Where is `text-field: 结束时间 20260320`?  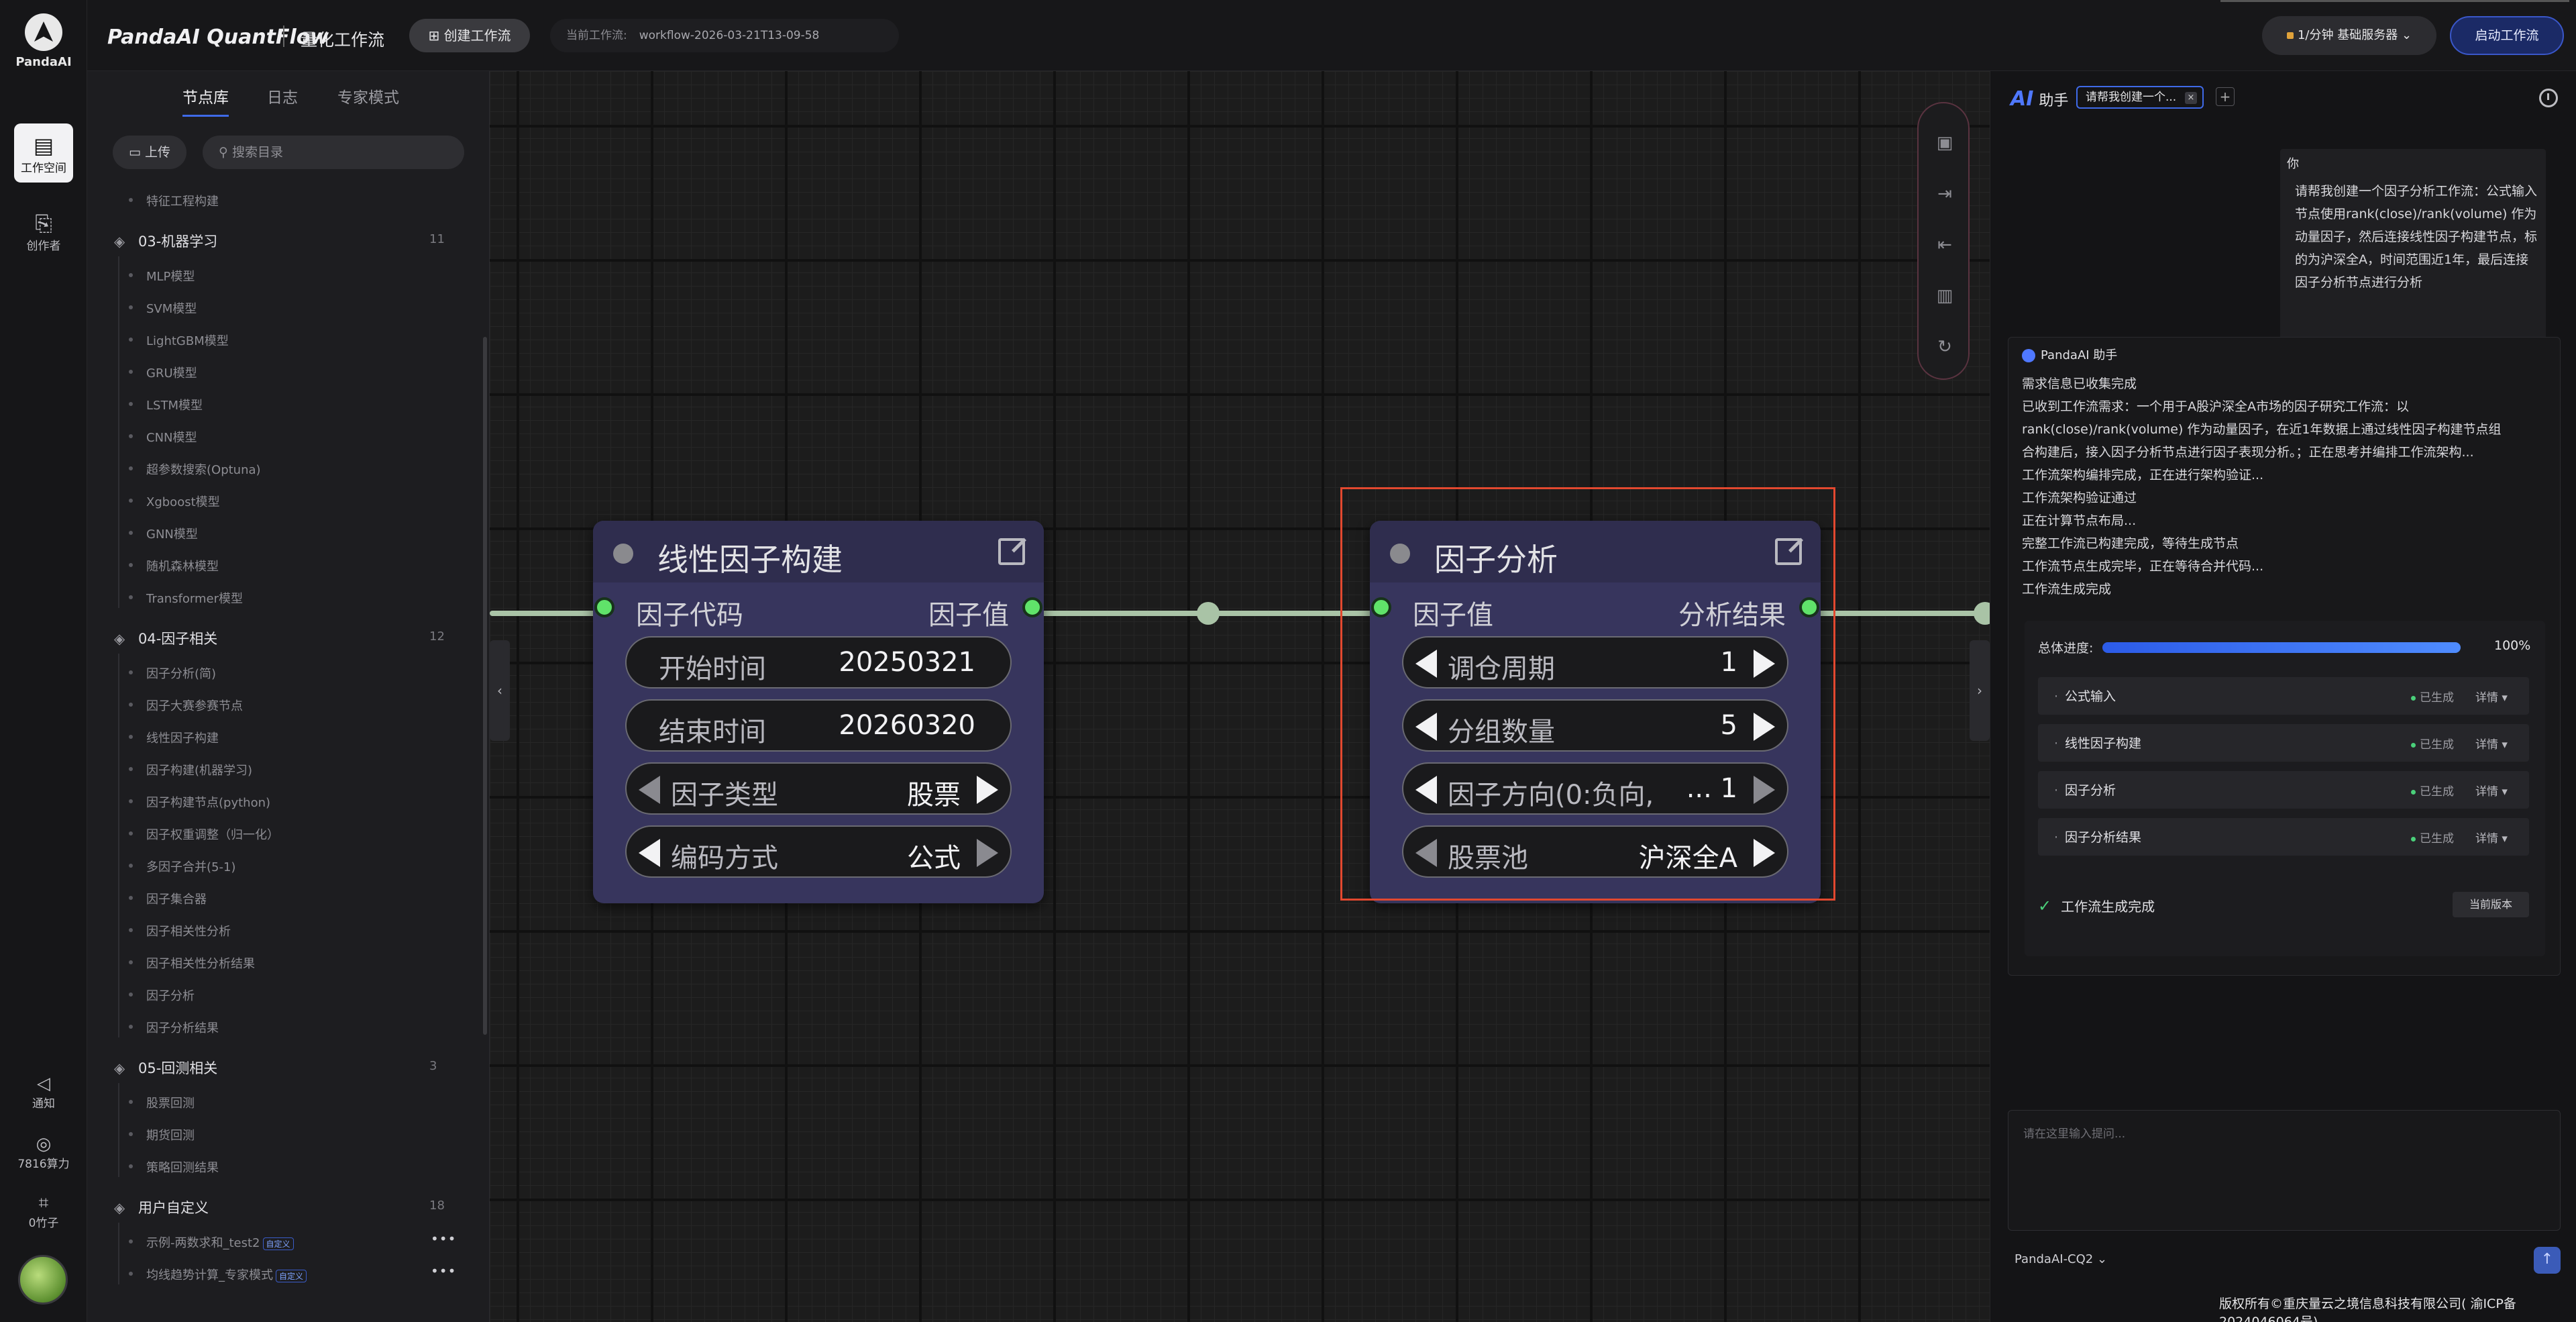 text-field: 结束时间 20260320 is located at coordinates (818, 725).